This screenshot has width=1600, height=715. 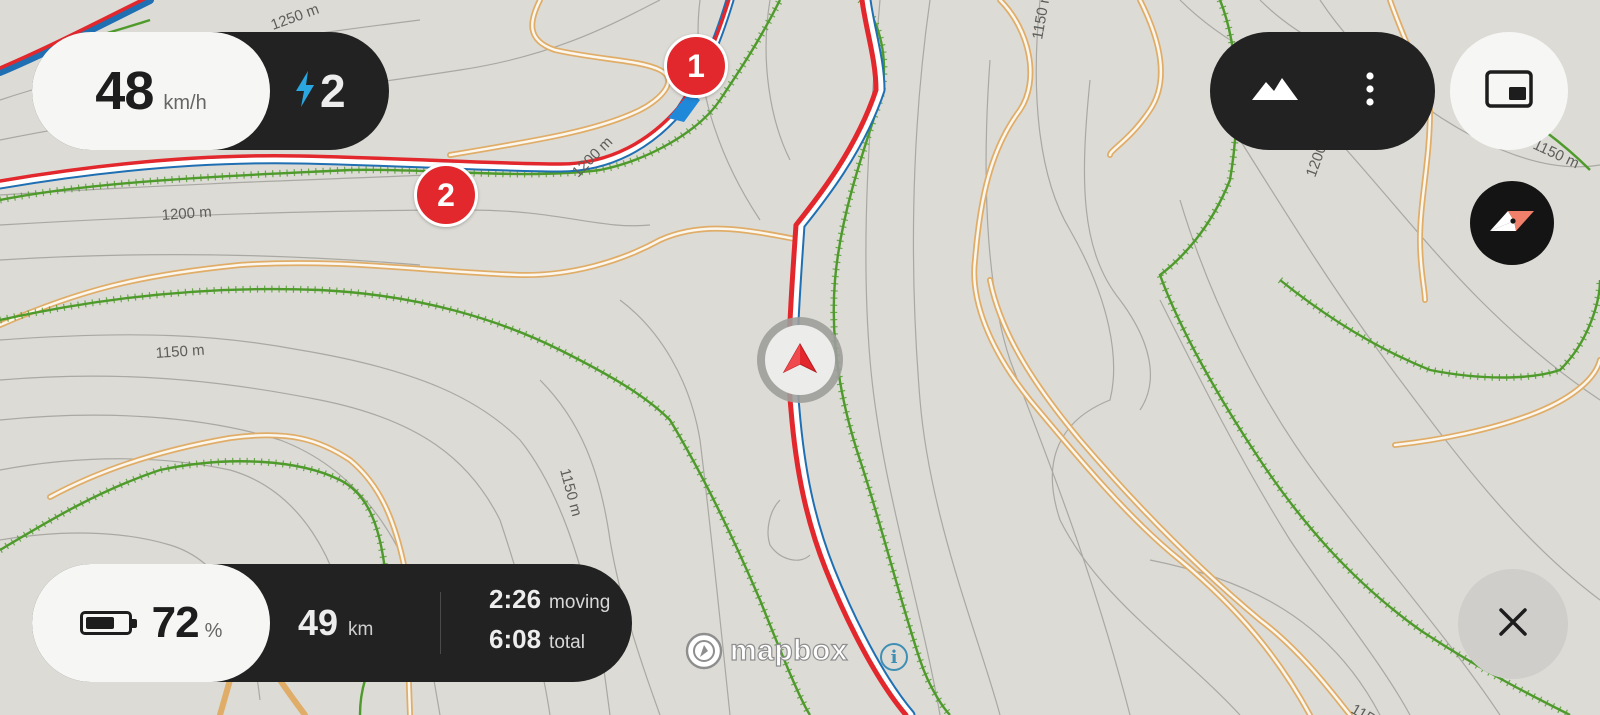 What do you see at coordinates (1322, 91) in the screenshot?
I see `map-controls` at bounding box center [1322, 91].